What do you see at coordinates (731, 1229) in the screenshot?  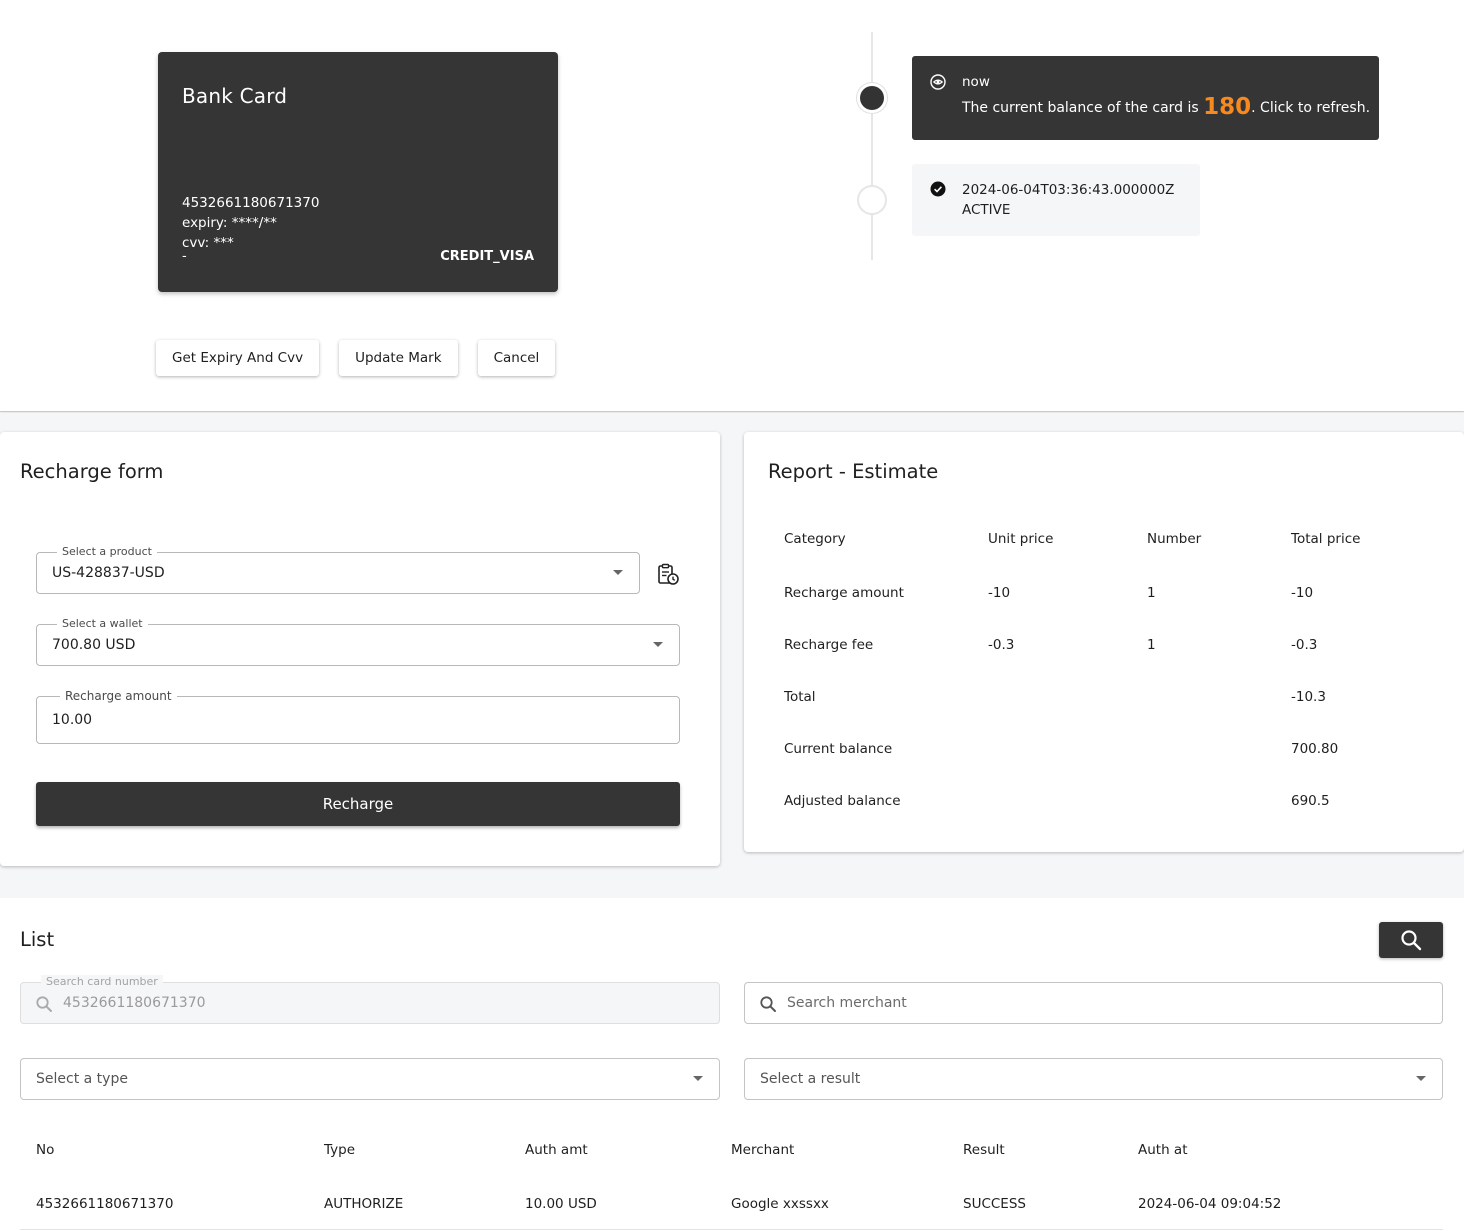 I see `table-row-divider` at bounding box center [731, 1229].